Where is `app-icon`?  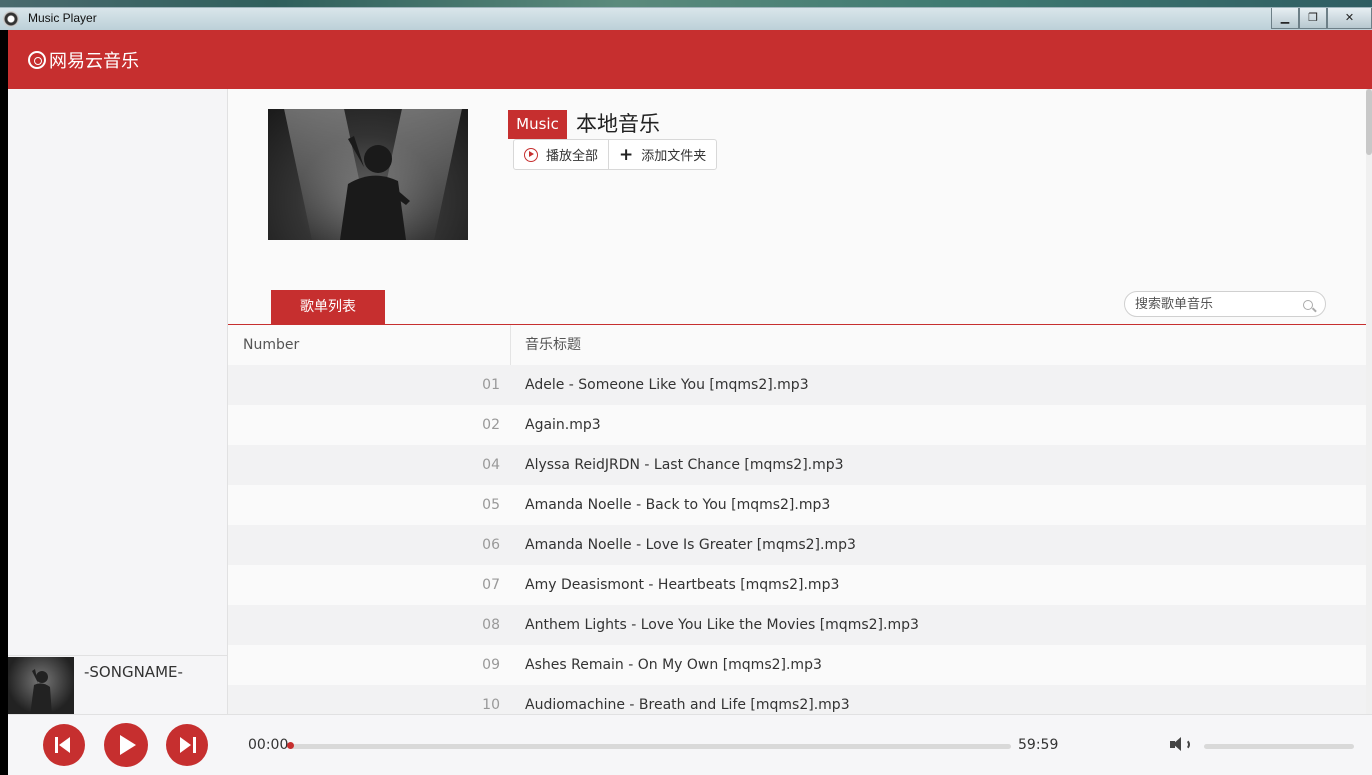 app-icon is located at coordinates (11, 19).